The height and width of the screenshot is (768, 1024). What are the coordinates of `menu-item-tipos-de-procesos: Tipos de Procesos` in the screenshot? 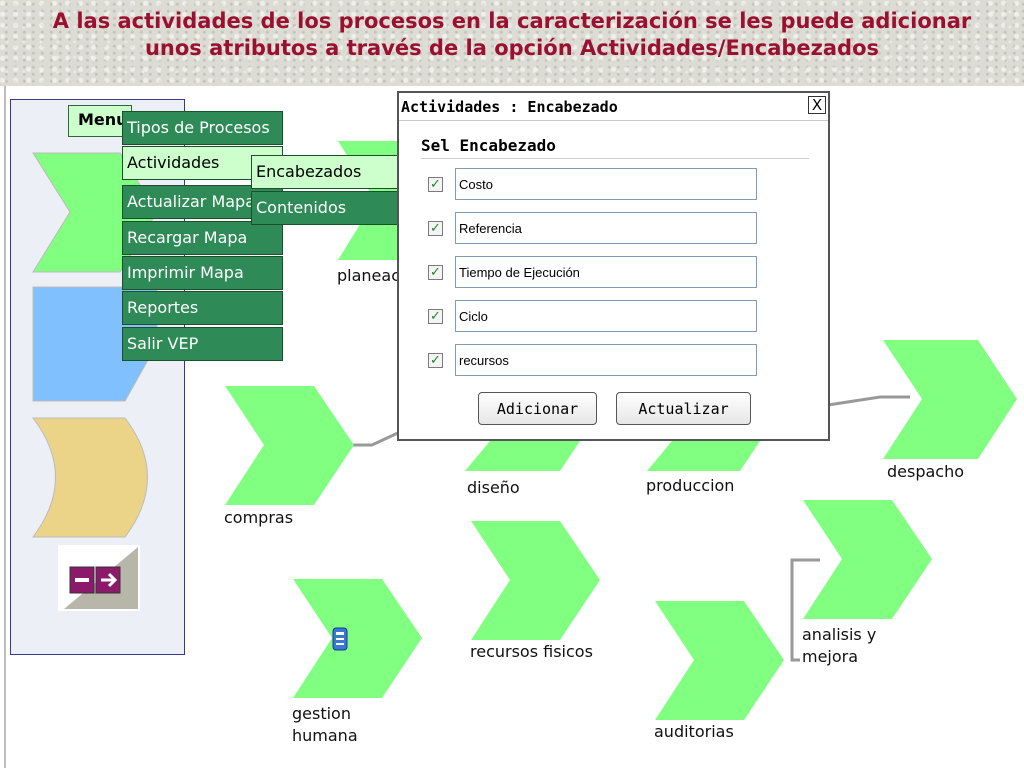 It's located at (202, 128).